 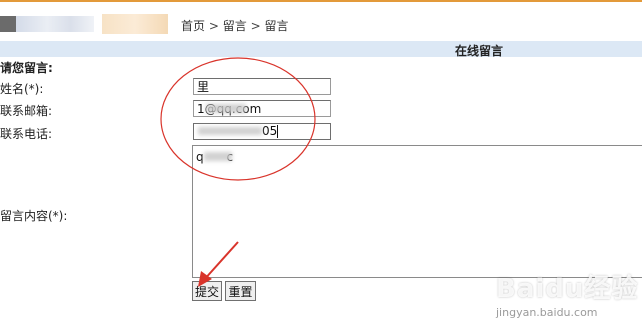 What do you see at coordinates (26, 134) in the screenshot?
I see `phone-label: 联系电话:` at bounding box center [26, 134].